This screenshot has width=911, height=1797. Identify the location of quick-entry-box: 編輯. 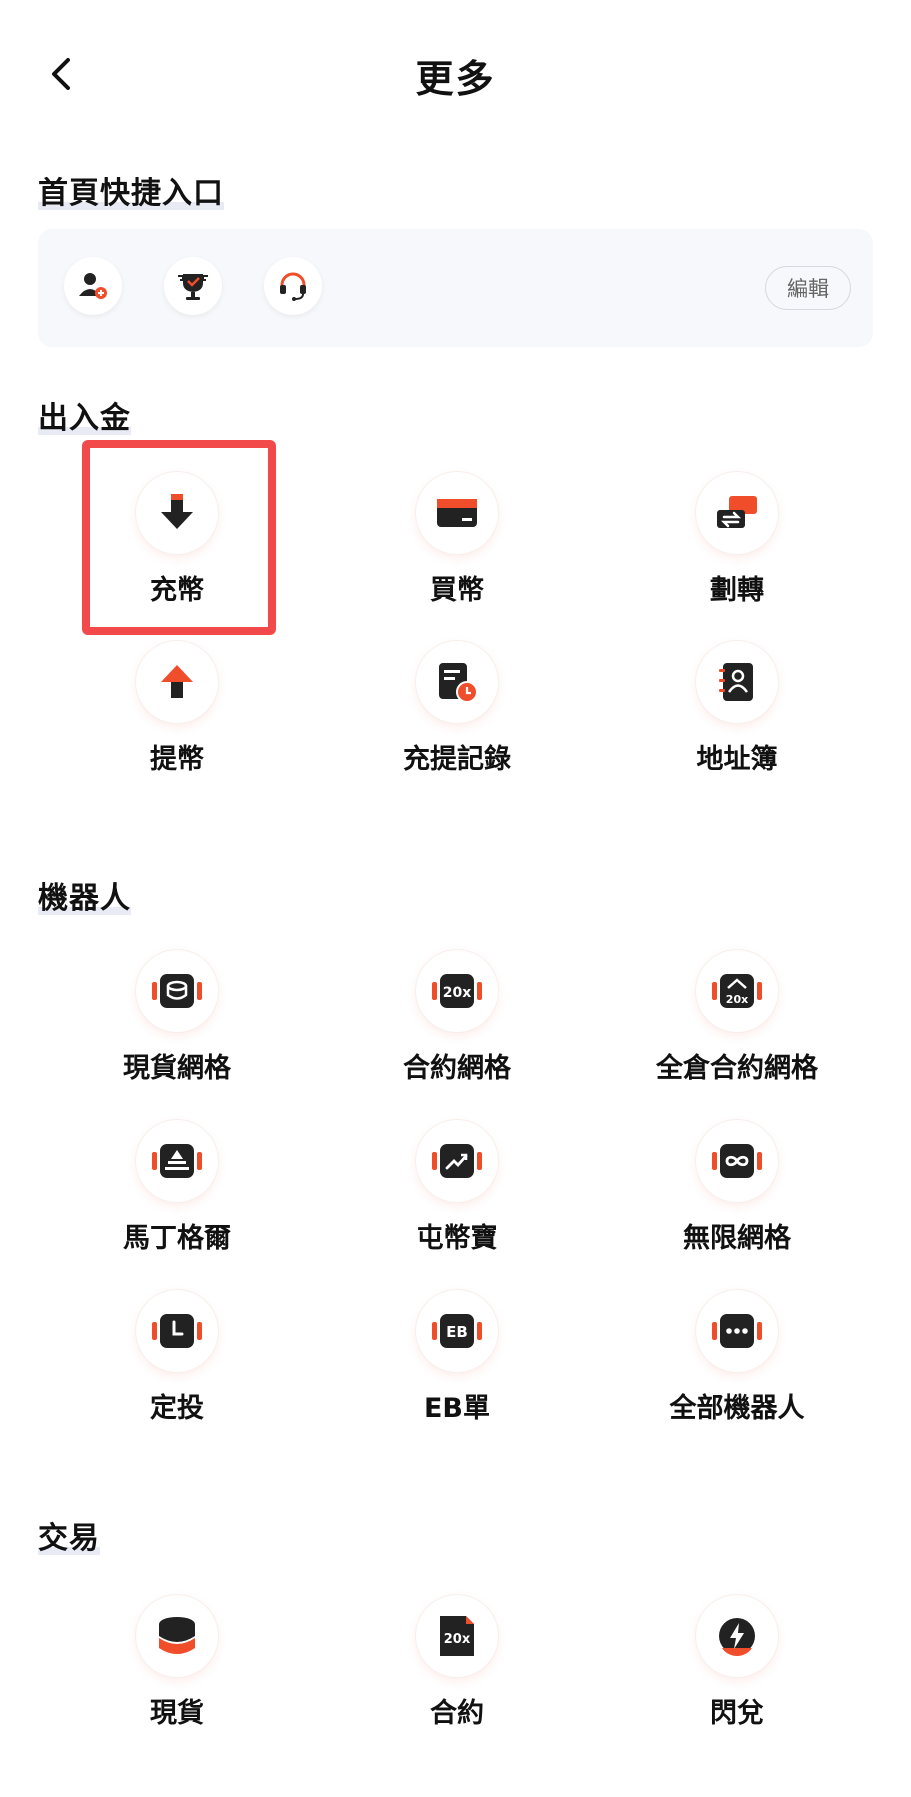
(455, 288).